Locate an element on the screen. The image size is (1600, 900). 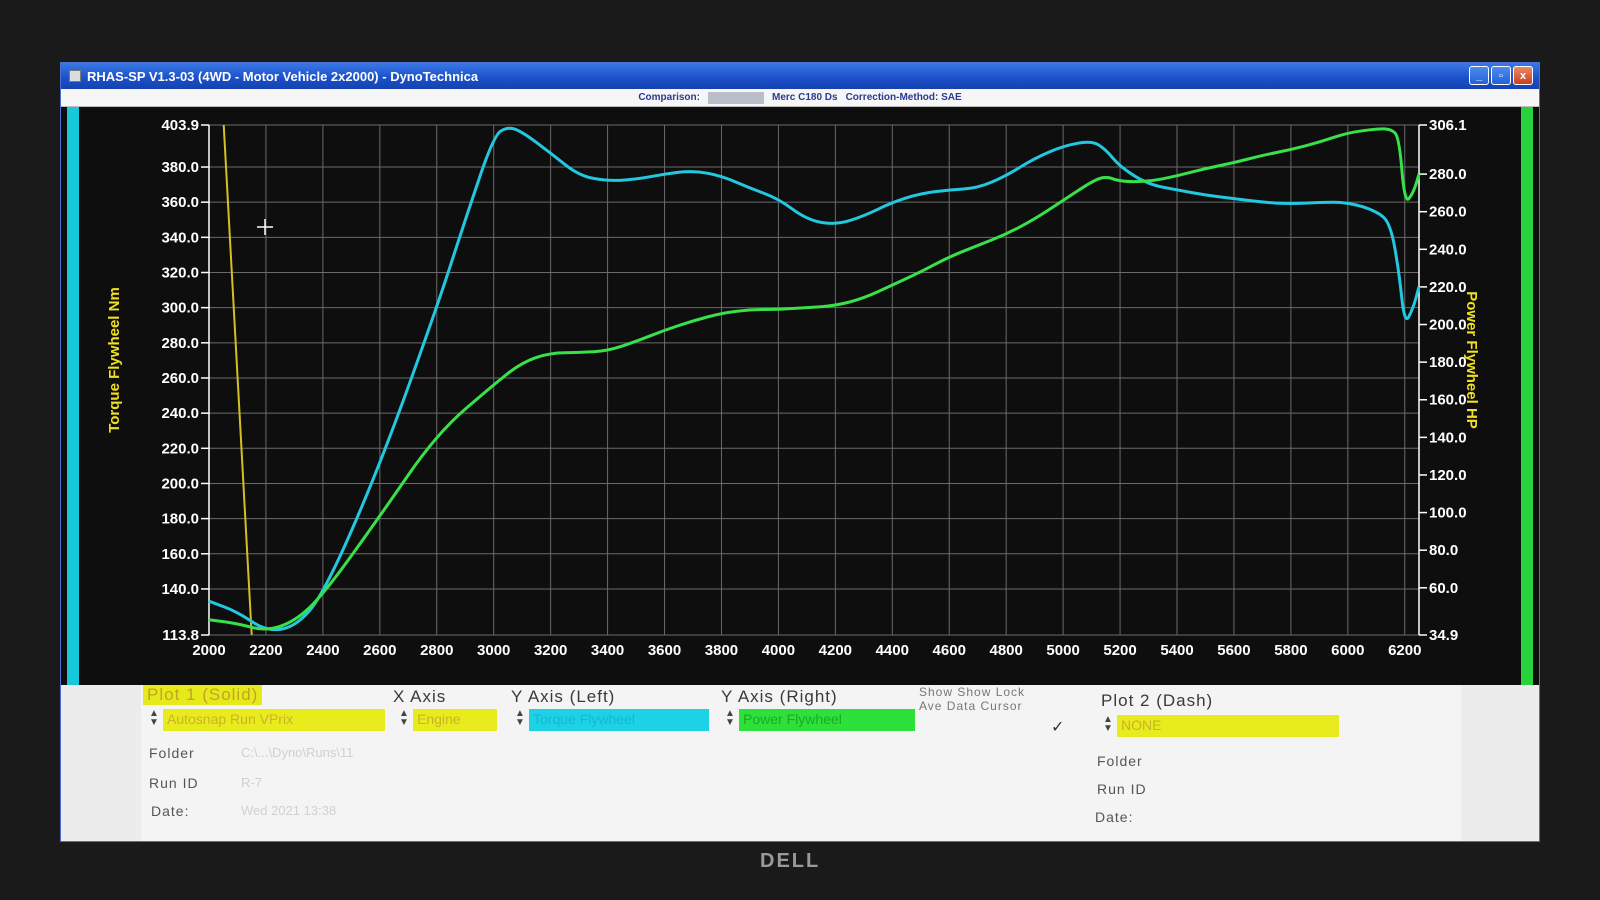
y-left-tick-label: 200.0 is located at coordinates (180, 483).